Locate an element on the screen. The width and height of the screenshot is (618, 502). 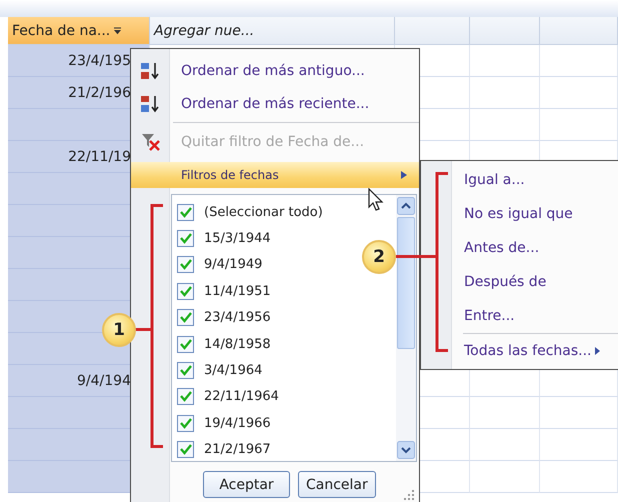
checkbox-label: 19/4/1966 is located at coordinates (237, 423).